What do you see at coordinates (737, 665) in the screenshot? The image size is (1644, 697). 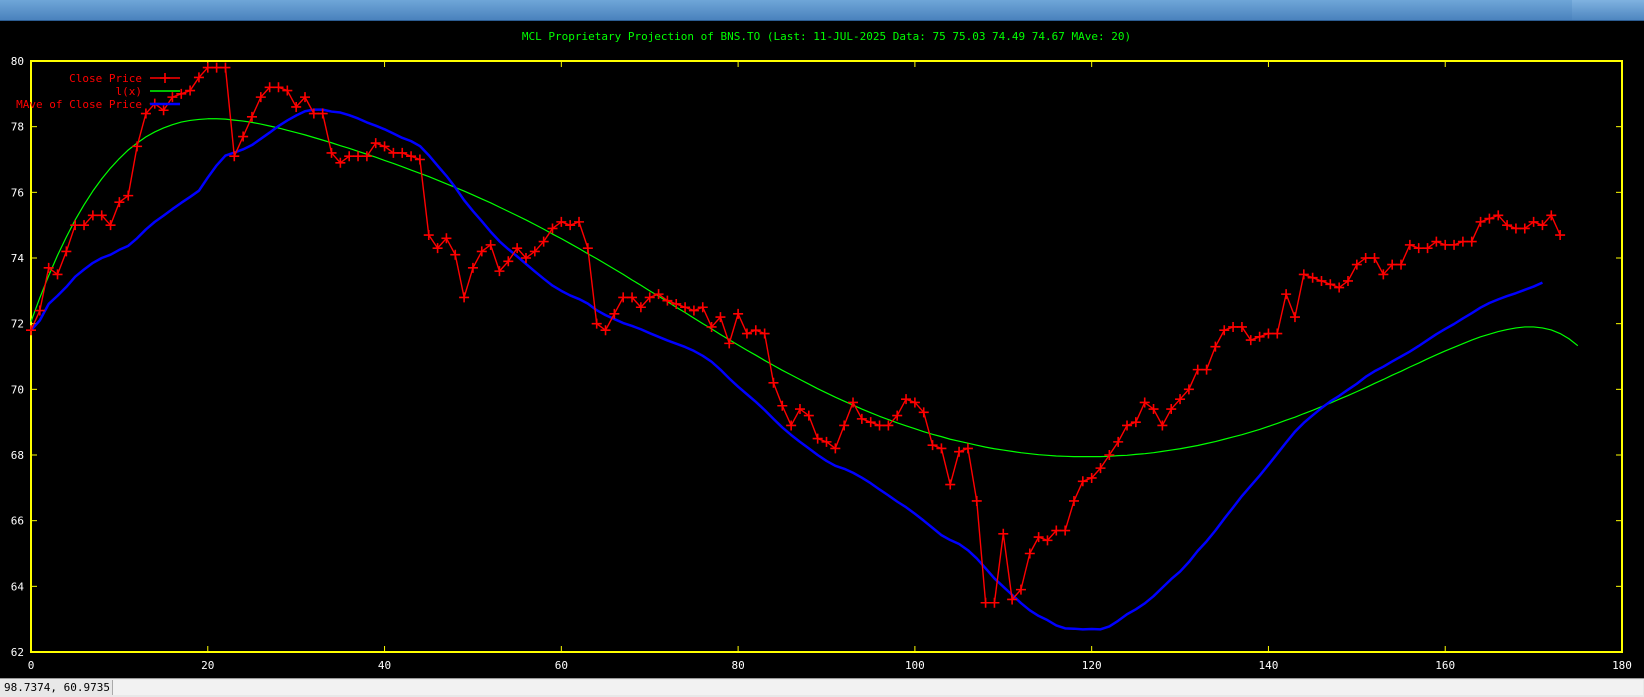 I see `x-tick-label: 80` at bounding box center [737, 665].